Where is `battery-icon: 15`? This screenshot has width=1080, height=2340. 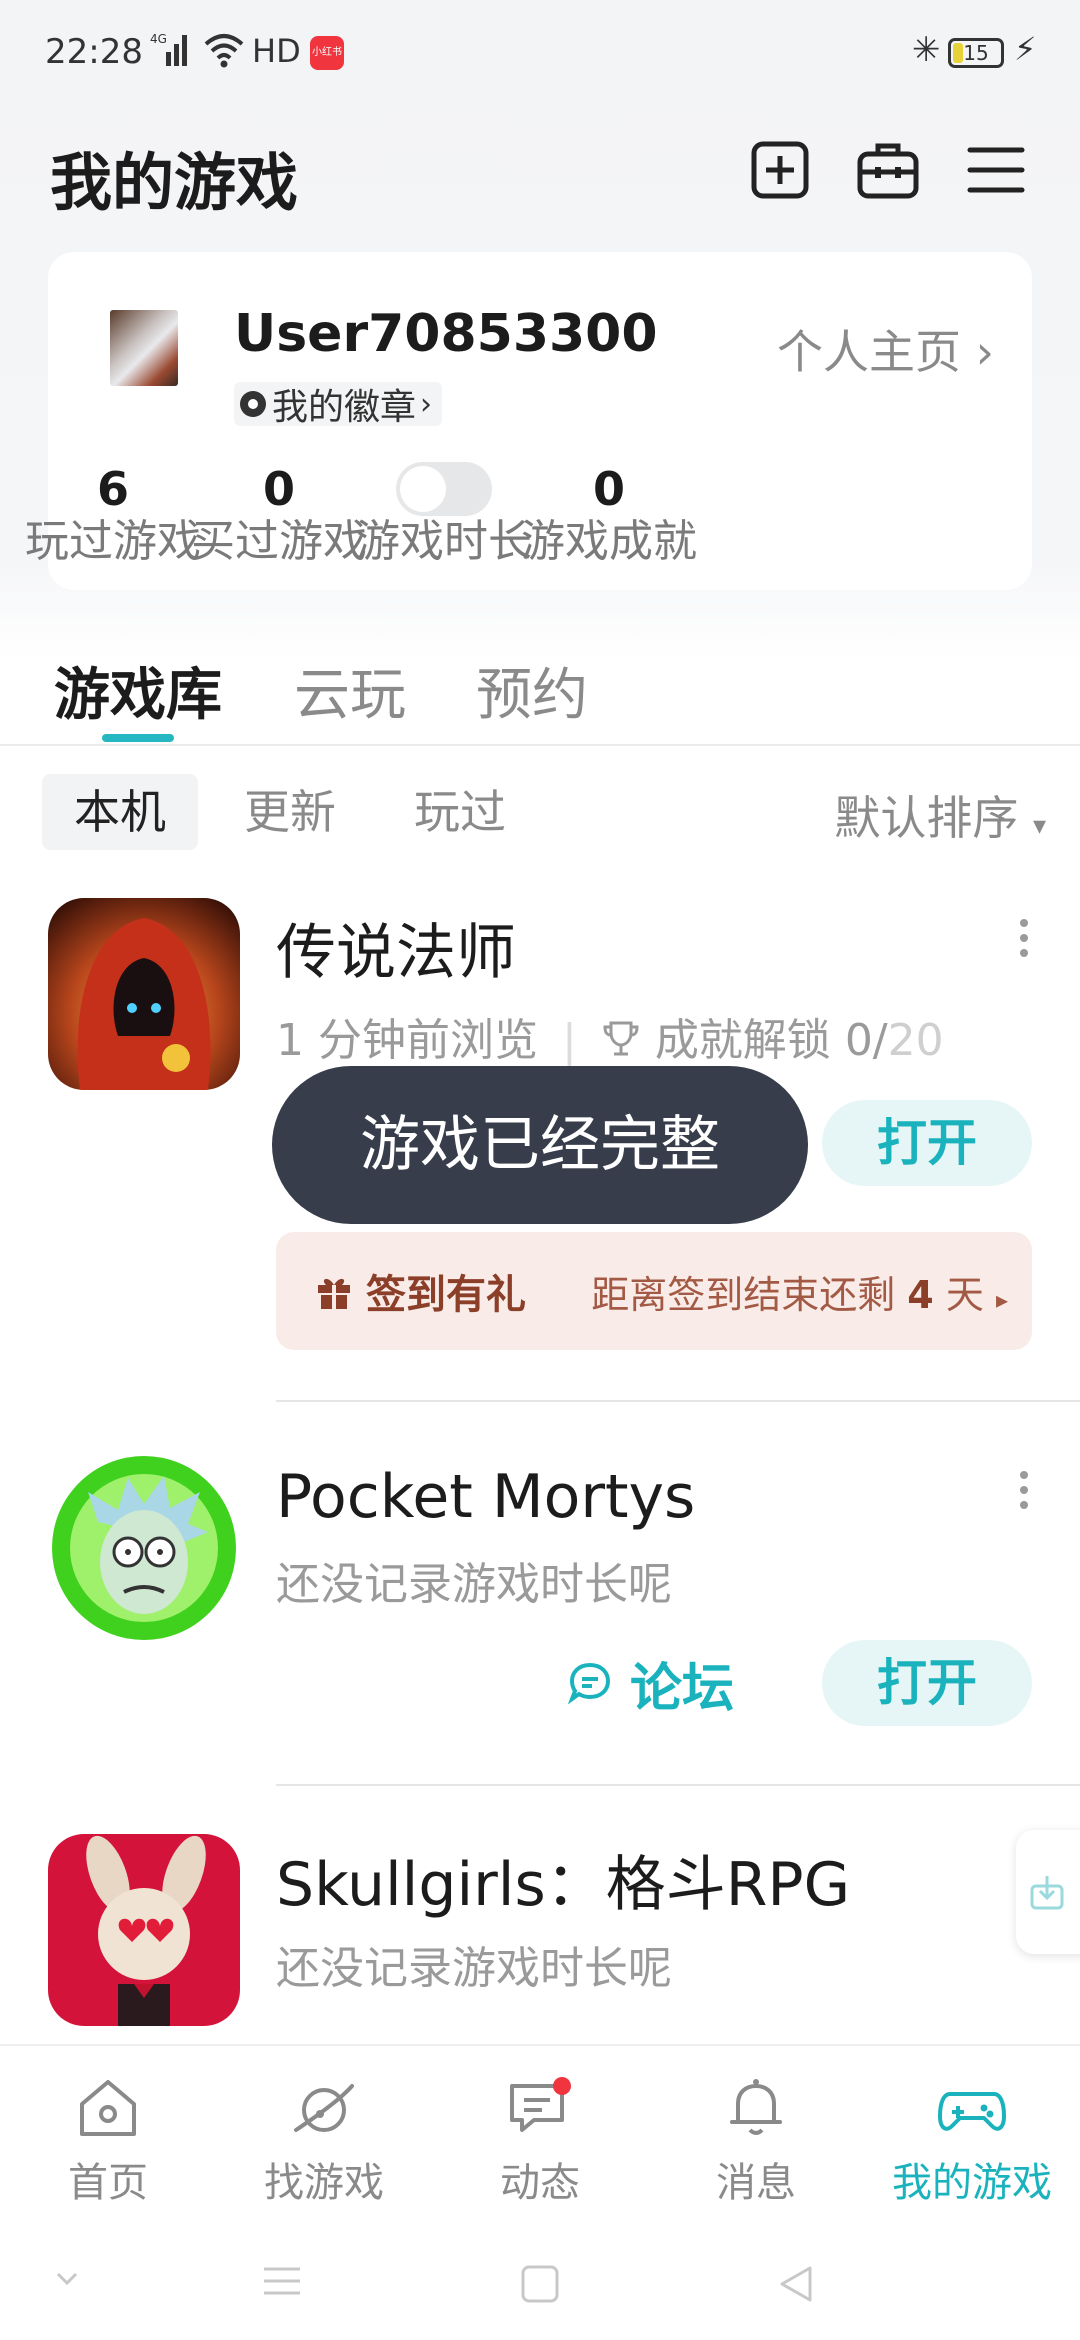 battery-icon: 15 is located at coordinates (976, 53).